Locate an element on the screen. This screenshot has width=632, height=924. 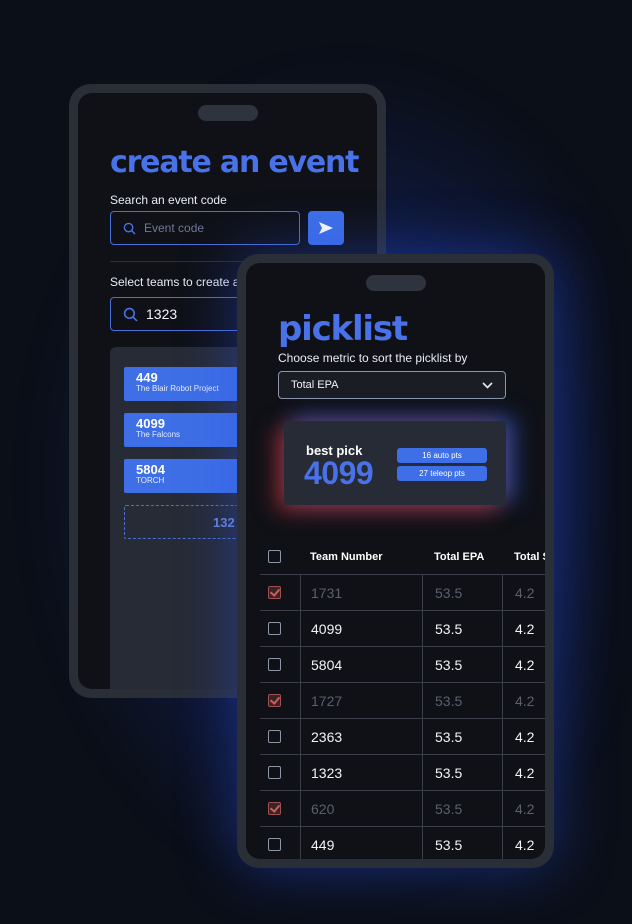
submit-event-button is located at coordinates (326, 228).